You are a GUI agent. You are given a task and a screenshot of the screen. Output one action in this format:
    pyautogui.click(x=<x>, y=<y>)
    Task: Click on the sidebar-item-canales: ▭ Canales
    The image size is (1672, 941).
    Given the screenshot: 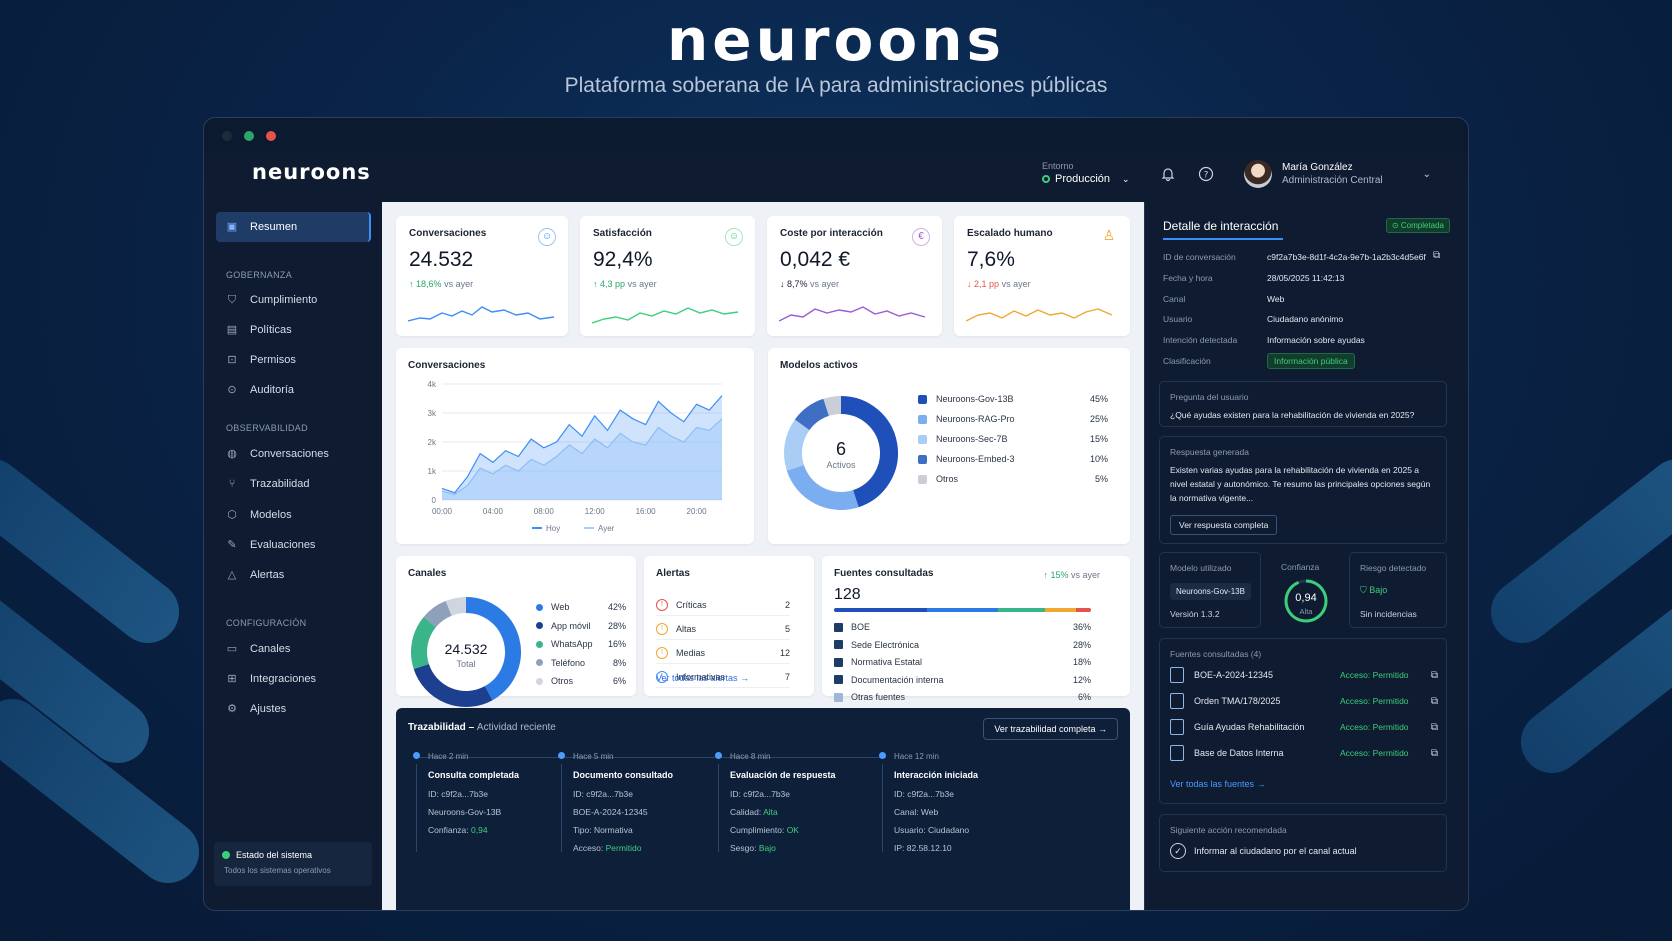 What is the action you would take?
    pyautogui.click(x=293, y=649)
    